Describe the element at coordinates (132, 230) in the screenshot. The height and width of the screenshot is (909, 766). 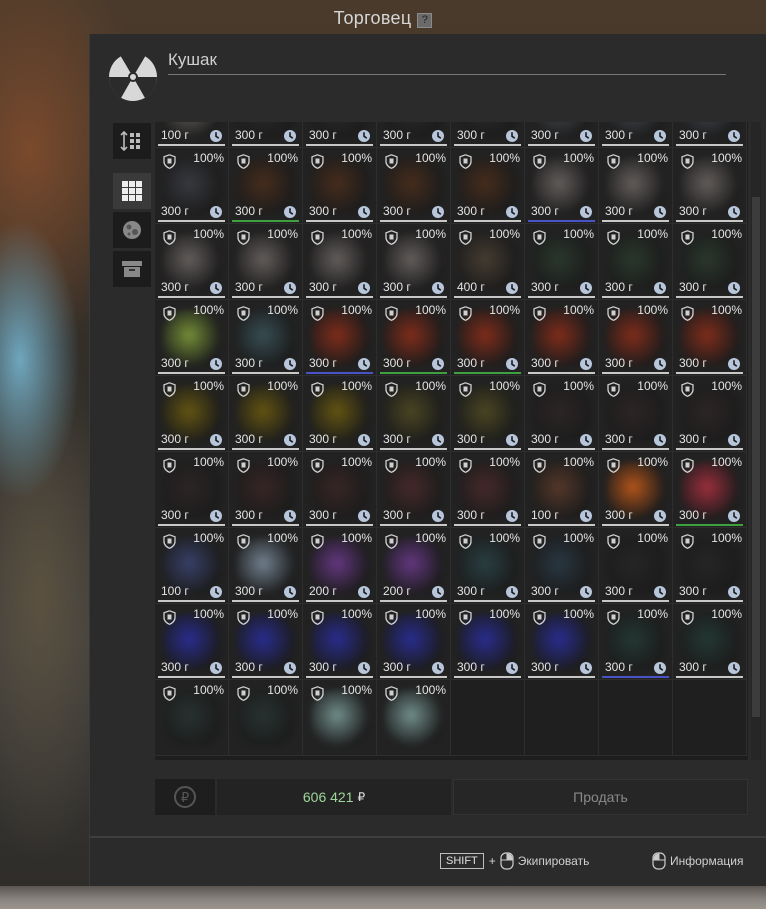
I see `tab-artifacts` at that location.